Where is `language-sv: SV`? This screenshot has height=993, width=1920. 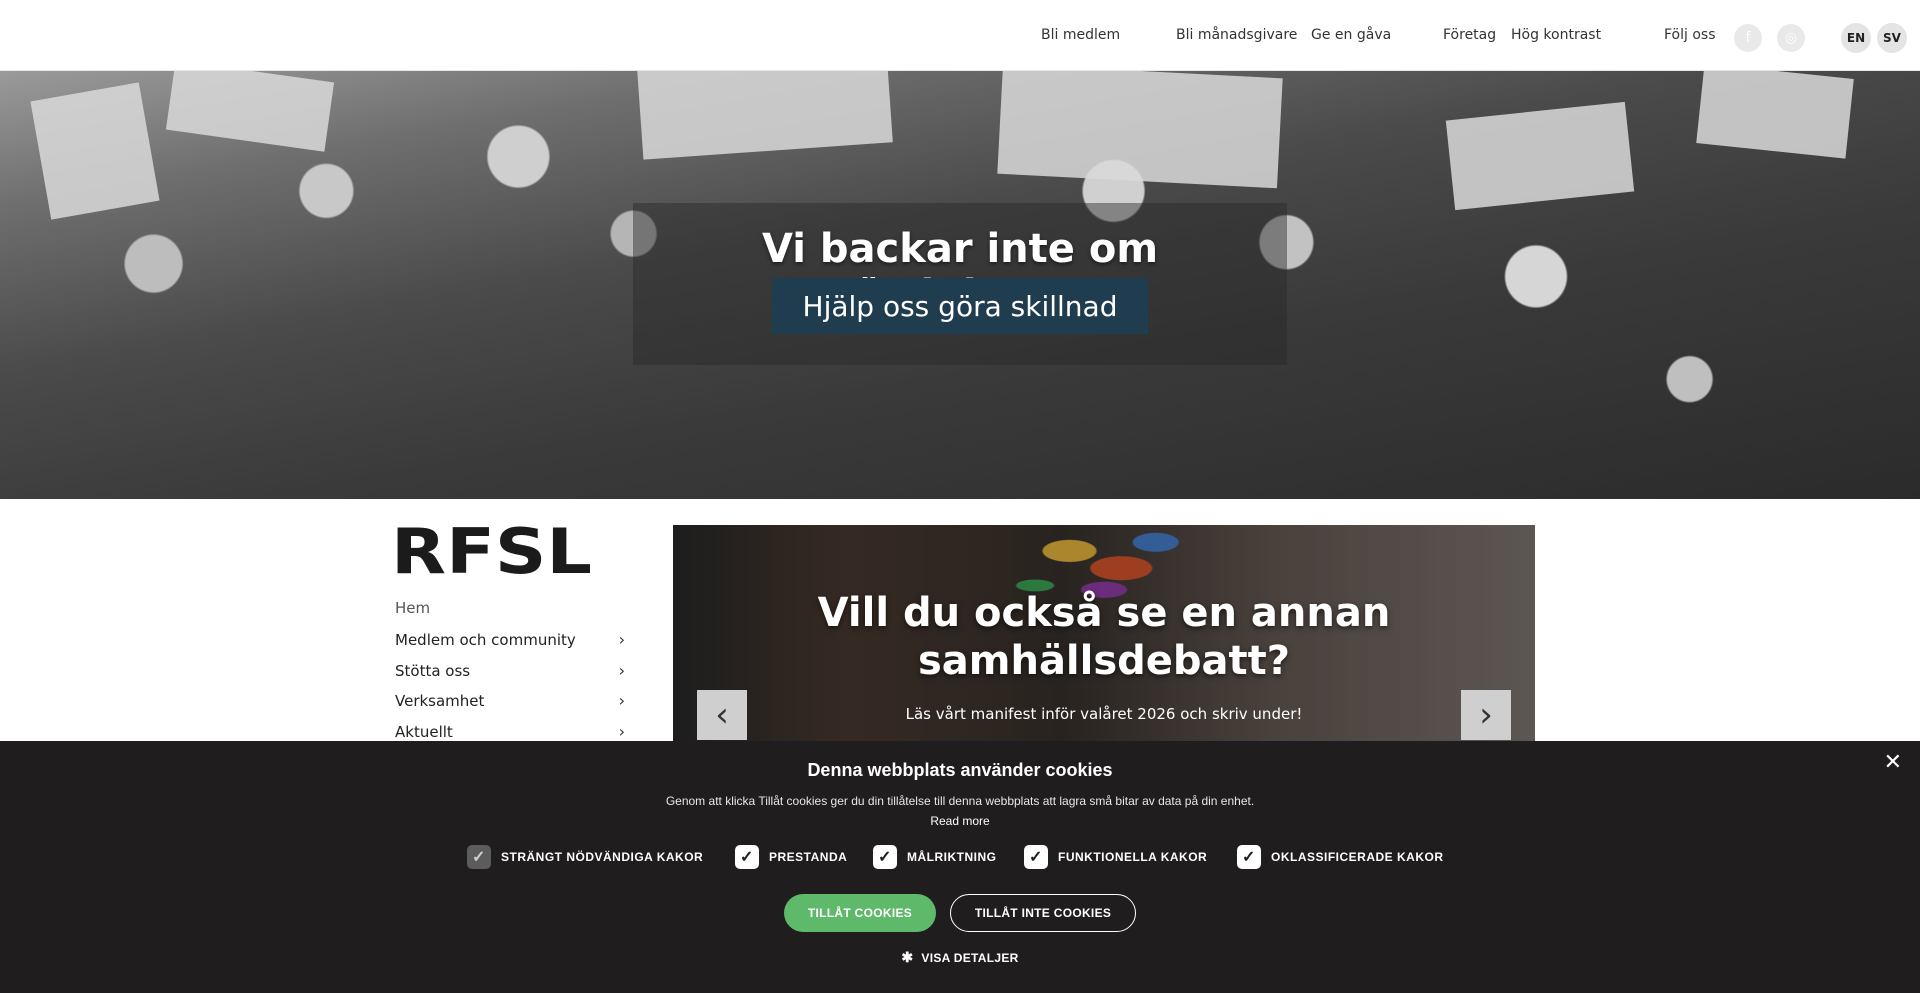
language-sv: SV is located at coordinates (1892, 38).